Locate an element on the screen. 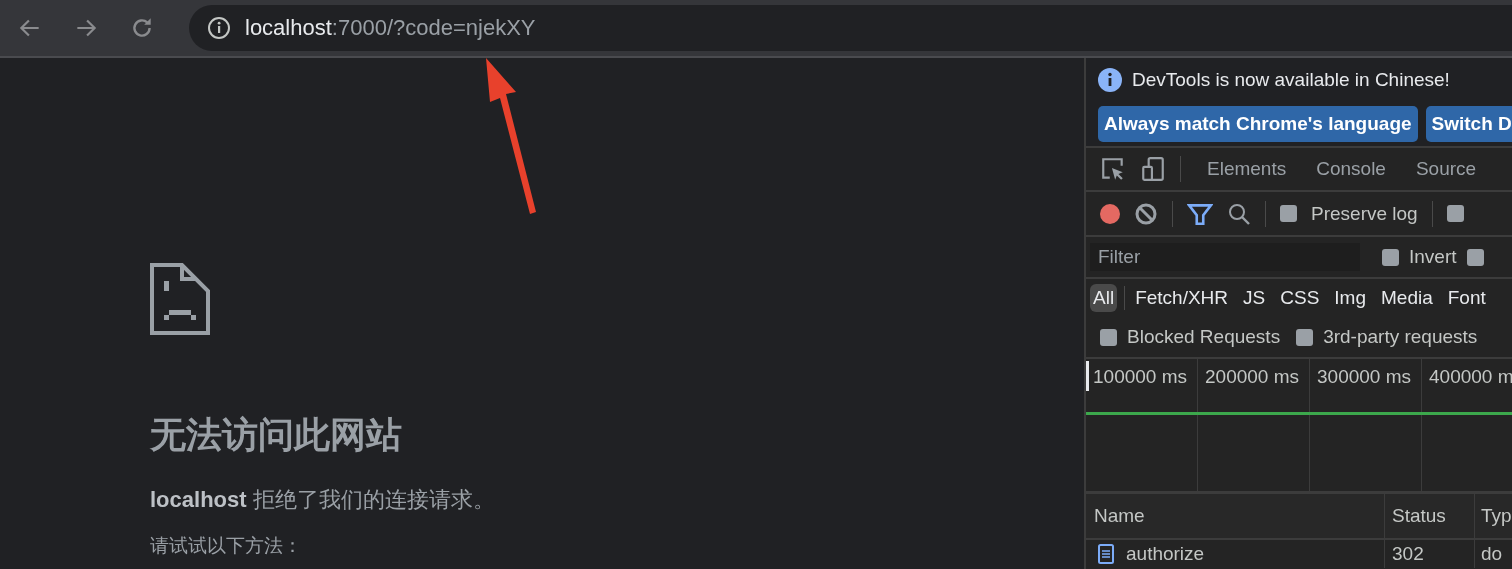 The width and height of the screenshot is (1512, 569). table-cell: do is located at coordinates (1492, 554).